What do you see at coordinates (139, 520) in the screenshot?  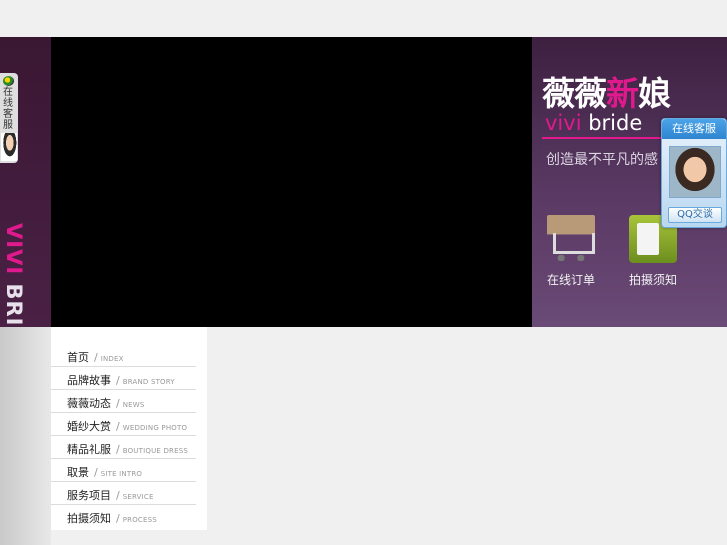 I see `nav-item-en: PROCESS` at bounding box center [139, 520].